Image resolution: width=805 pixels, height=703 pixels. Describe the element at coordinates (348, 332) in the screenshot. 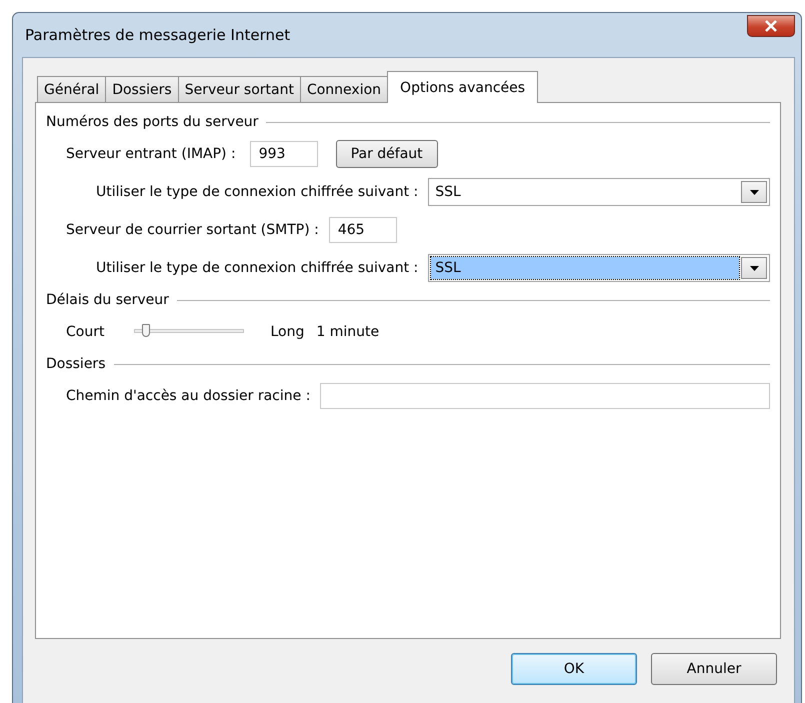

I see `timeout-reading: 1 minute` at that location.